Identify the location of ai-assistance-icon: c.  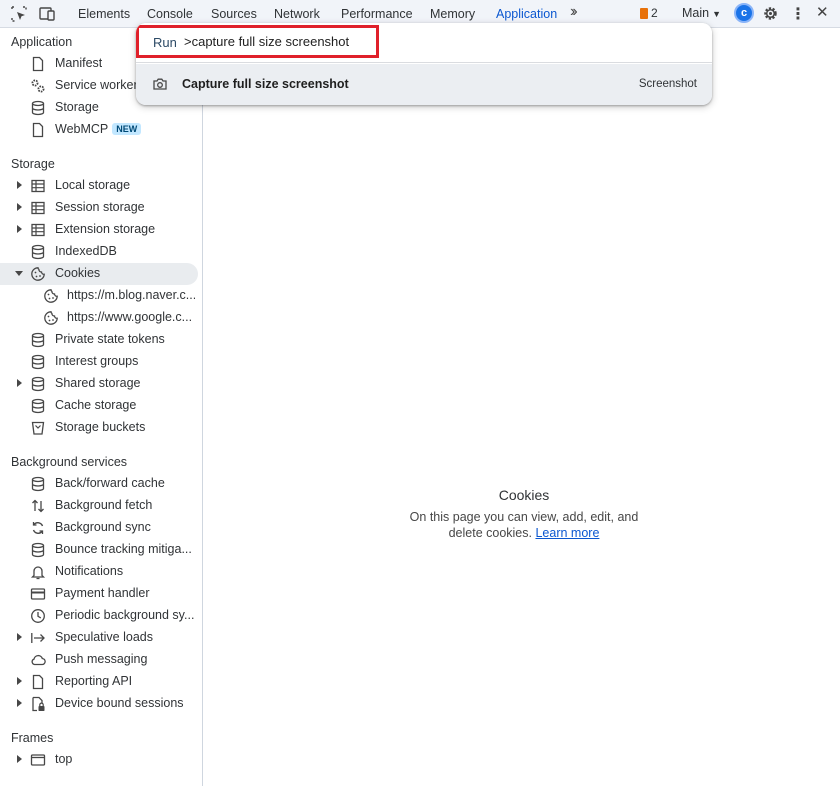
(744, 13).